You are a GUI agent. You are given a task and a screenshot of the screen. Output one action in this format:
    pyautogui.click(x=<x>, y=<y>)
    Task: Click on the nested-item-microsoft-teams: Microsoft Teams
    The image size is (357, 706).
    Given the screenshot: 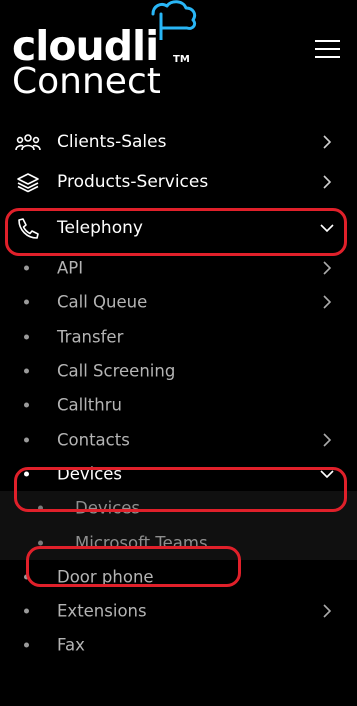 What is the action you would take?
    pyautogui.click(x=178, y=542)
    